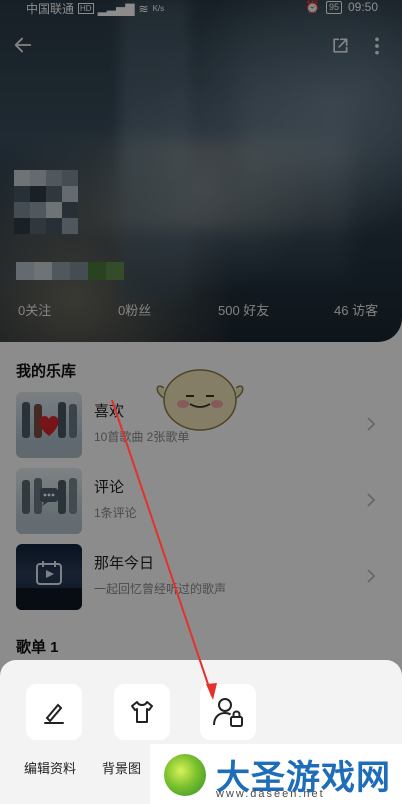 The image size is (402, 804). I want to click on edit-profile-action: 编辑资料, so click(56, 730).